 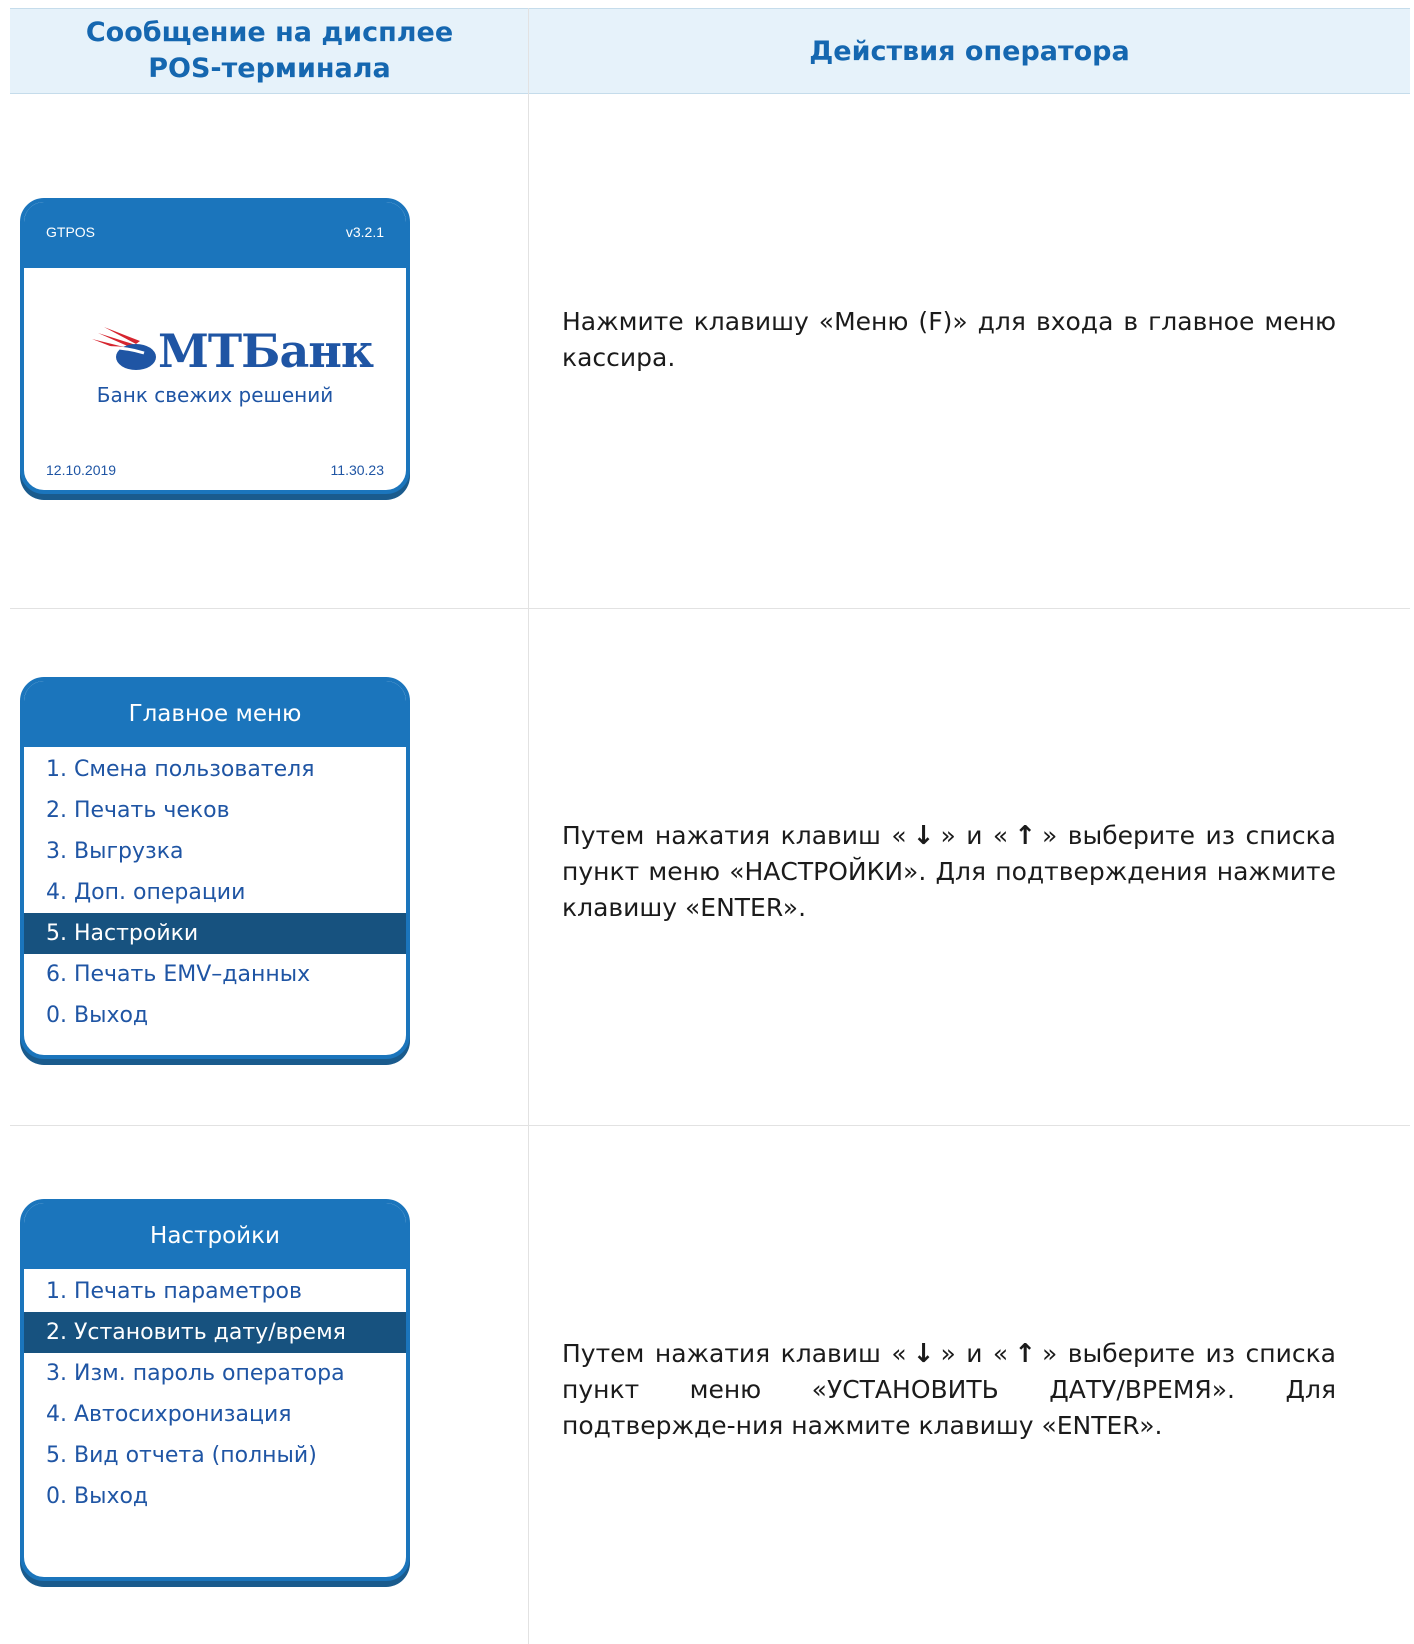 What do you see at coordinates (215, 395) in the screenshot?
I see `bank-slogan: Банк свежих решений` at bounding box center [215, 395].